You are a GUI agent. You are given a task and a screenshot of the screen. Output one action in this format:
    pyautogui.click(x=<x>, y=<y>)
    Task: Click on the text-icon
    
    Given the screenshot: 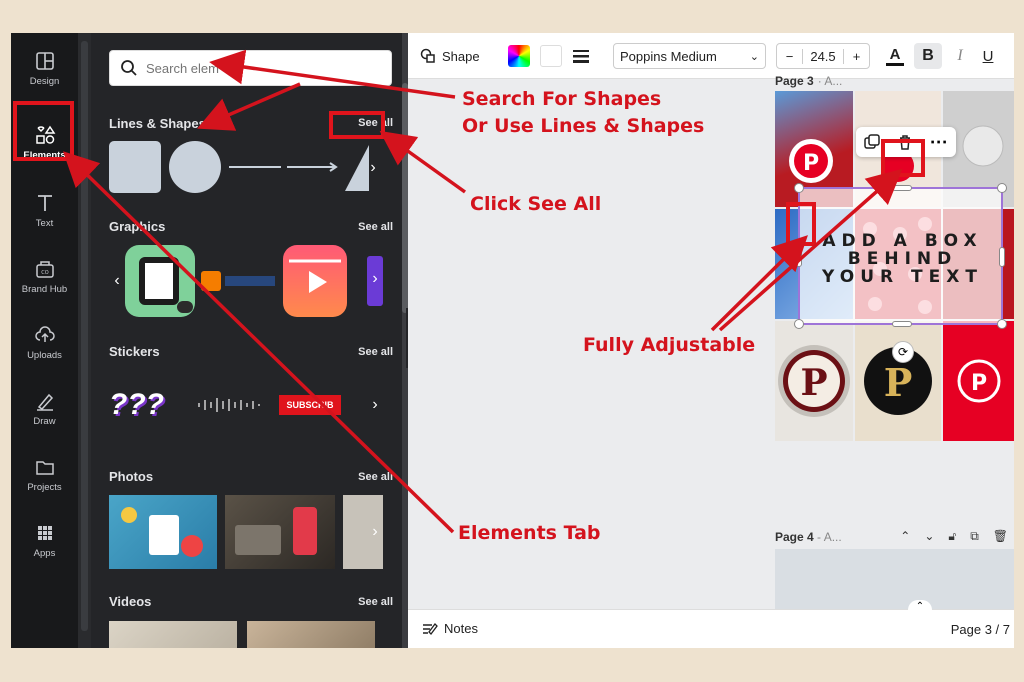 What is the action you would take?
    pyautogui.click(x=44, y=202)
    